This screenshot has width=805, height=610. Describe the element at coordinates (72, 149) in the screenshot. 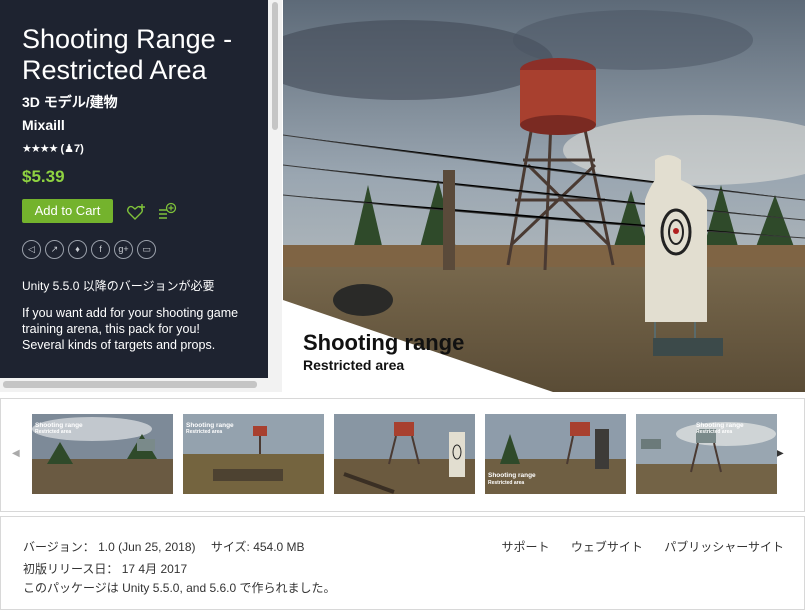

I see `rating-count: (♟7)` at that location.